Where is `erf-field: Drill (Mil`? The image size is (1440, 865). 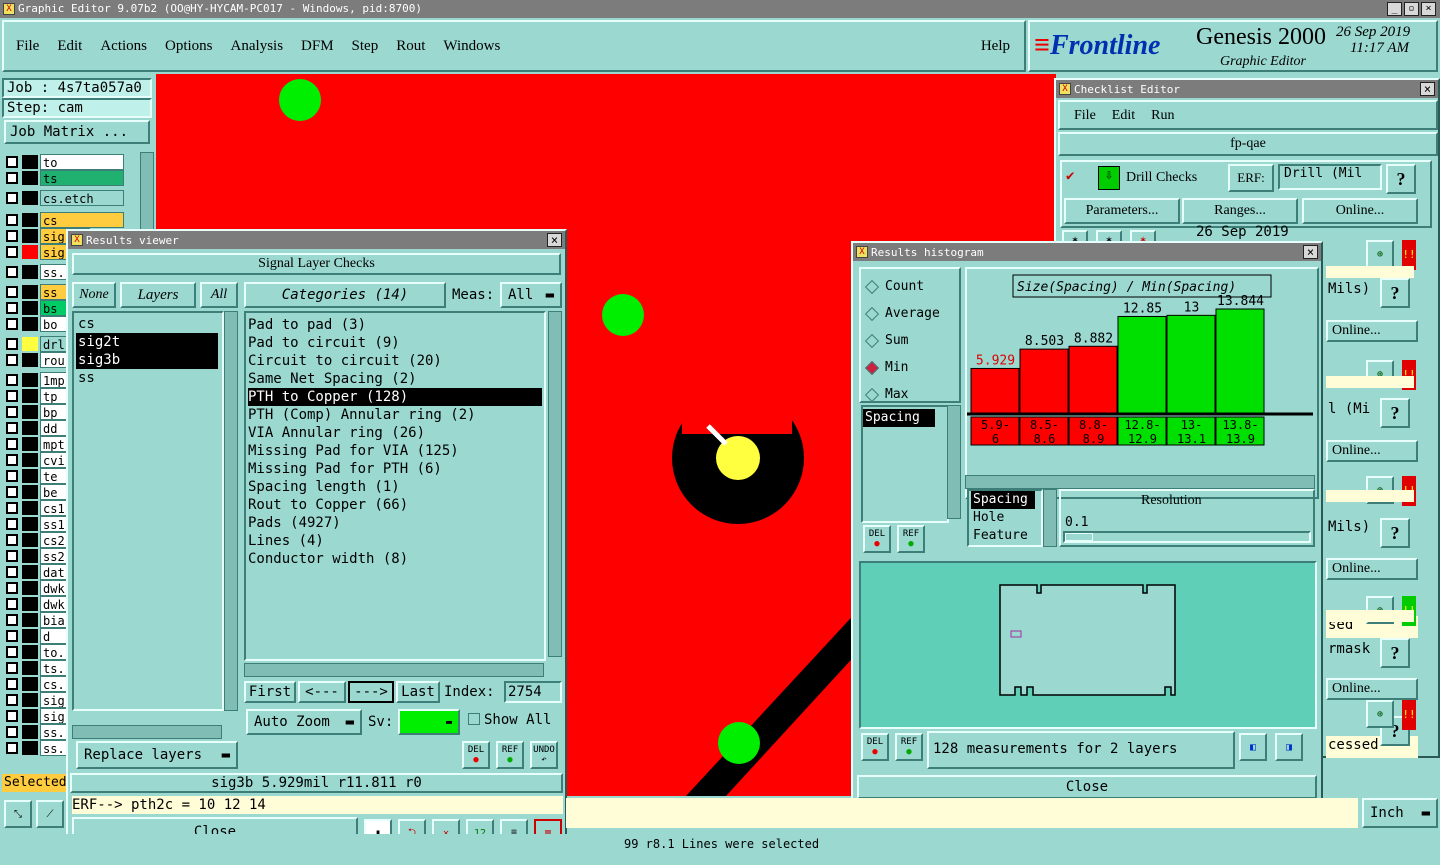
erf-field: Drill (Mil is located at coordinates (1330, 177).